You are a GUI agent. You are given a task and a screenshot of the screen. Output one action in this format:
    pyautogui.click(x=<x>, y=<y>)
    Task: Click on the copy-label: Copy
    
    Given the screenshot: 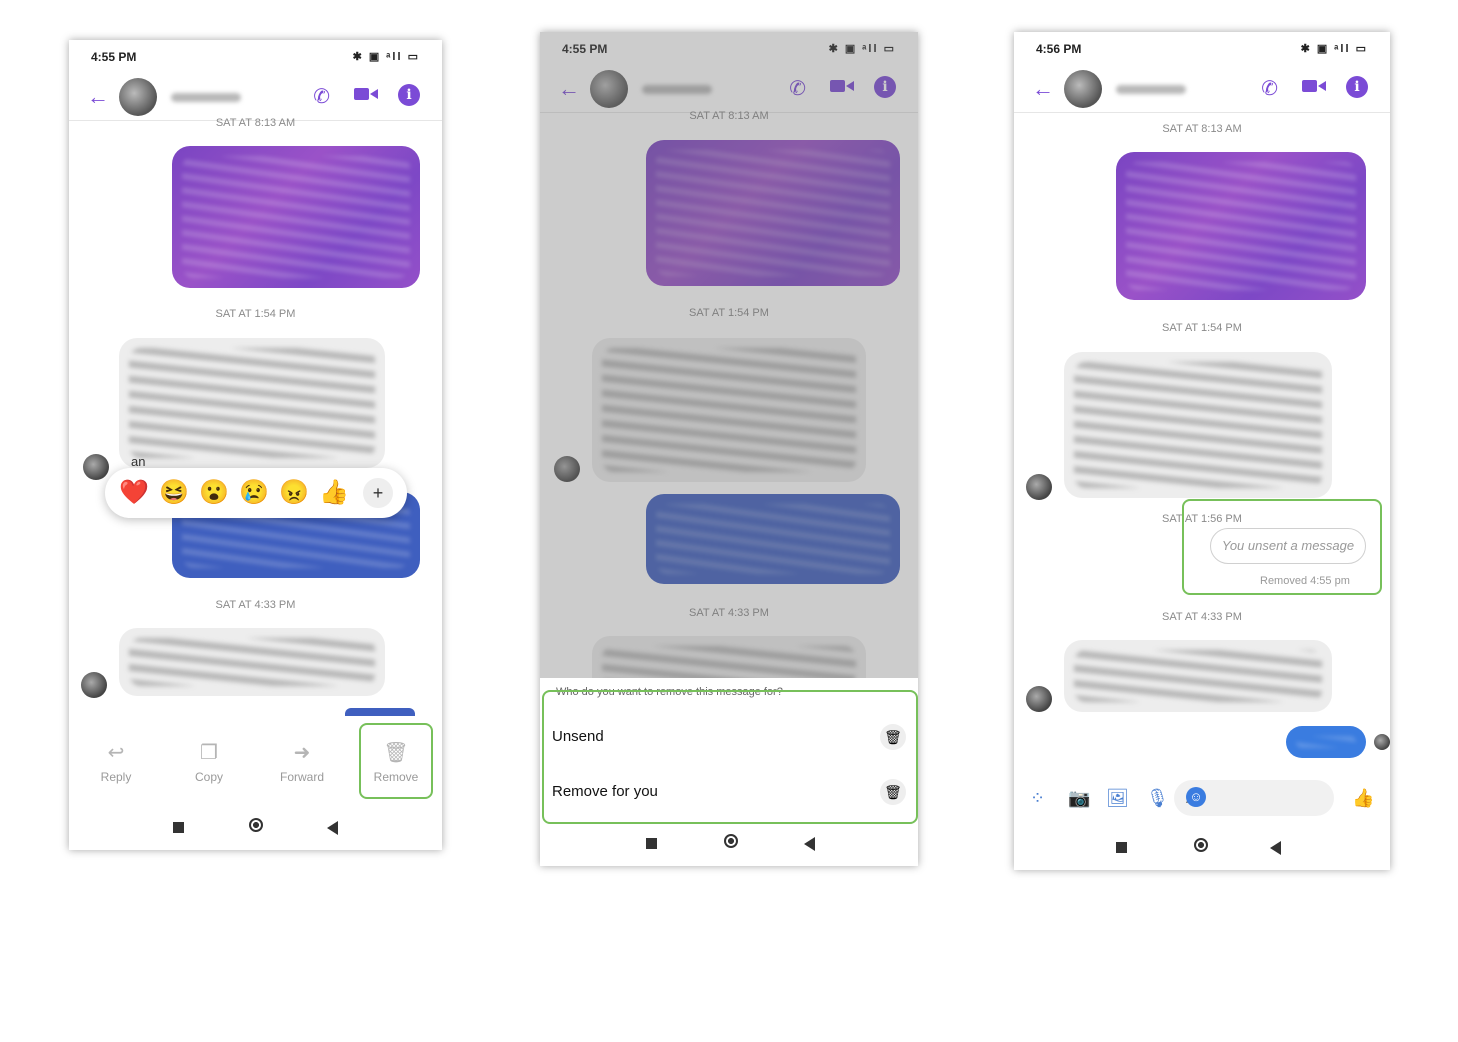 What is the action you would take?
    pyautogui.click(x=208, y=777)
    